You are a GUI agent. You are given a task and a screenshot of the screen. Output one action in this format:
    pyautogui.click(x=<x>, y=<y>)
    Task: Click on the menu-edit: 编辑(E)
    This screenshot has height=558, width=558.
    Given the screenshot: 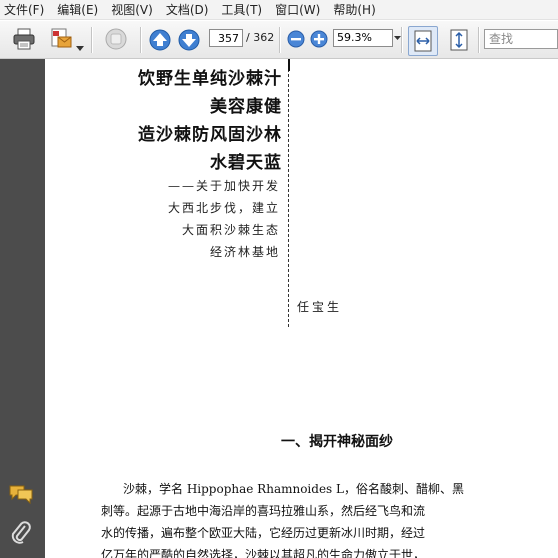 What is the action you would take?
    pyautogui.click(x=77, y=9)
    